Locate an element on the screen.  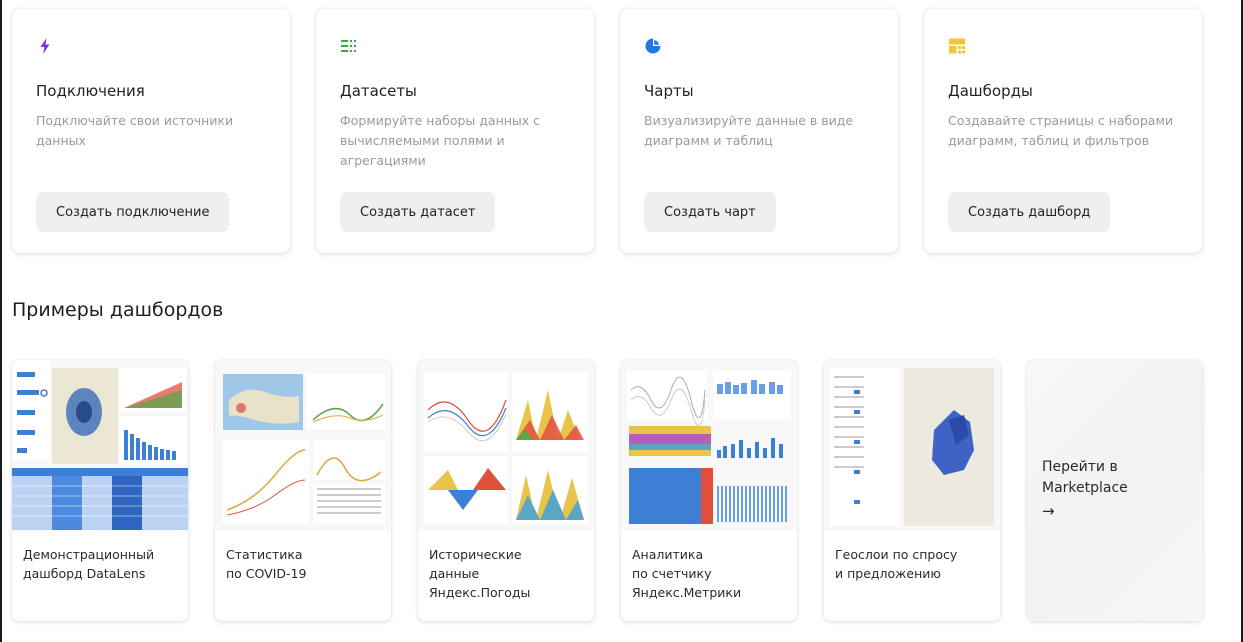
feature-title: Дашборды is located at coordinates (990, 91).